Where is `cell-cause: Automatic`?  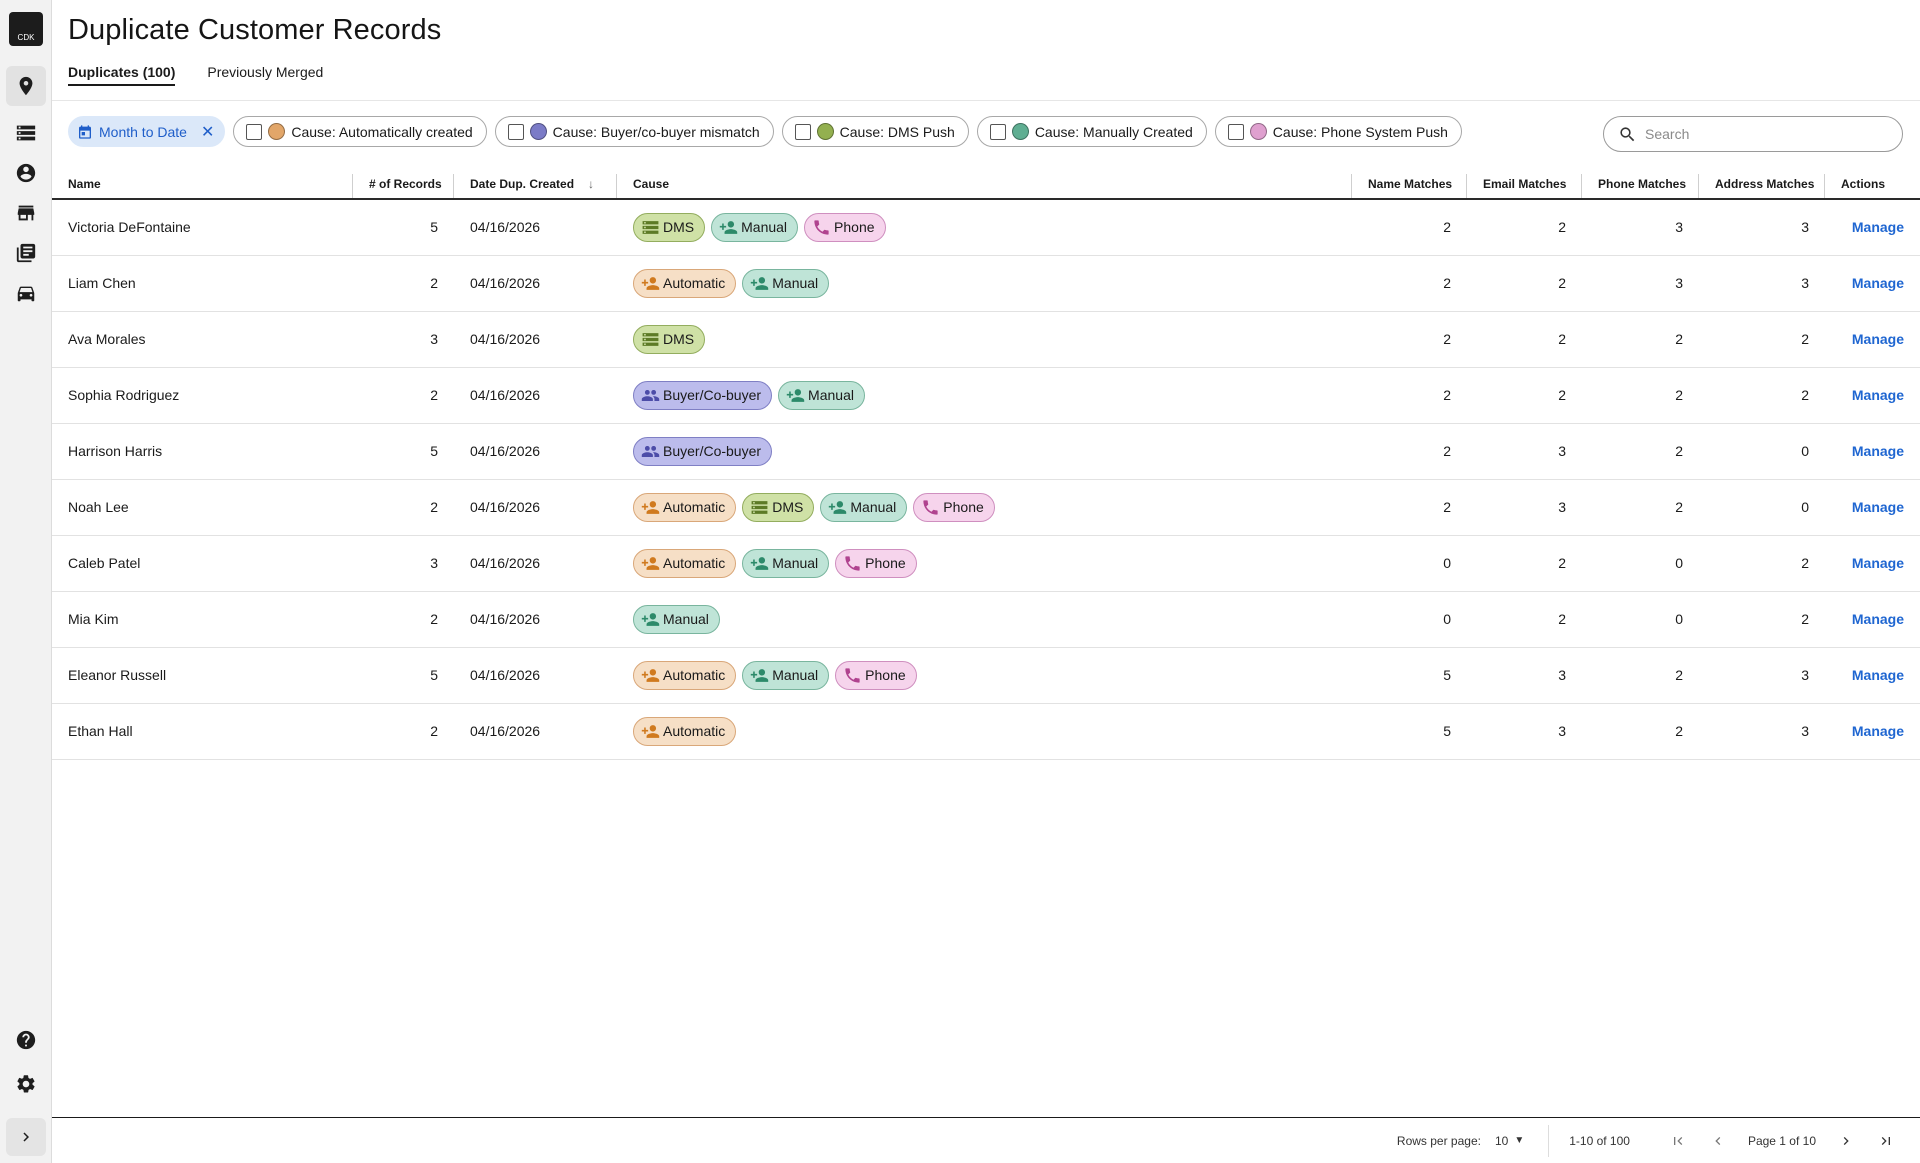 cell-cause: Automatic is located at coordinates (984, 731).